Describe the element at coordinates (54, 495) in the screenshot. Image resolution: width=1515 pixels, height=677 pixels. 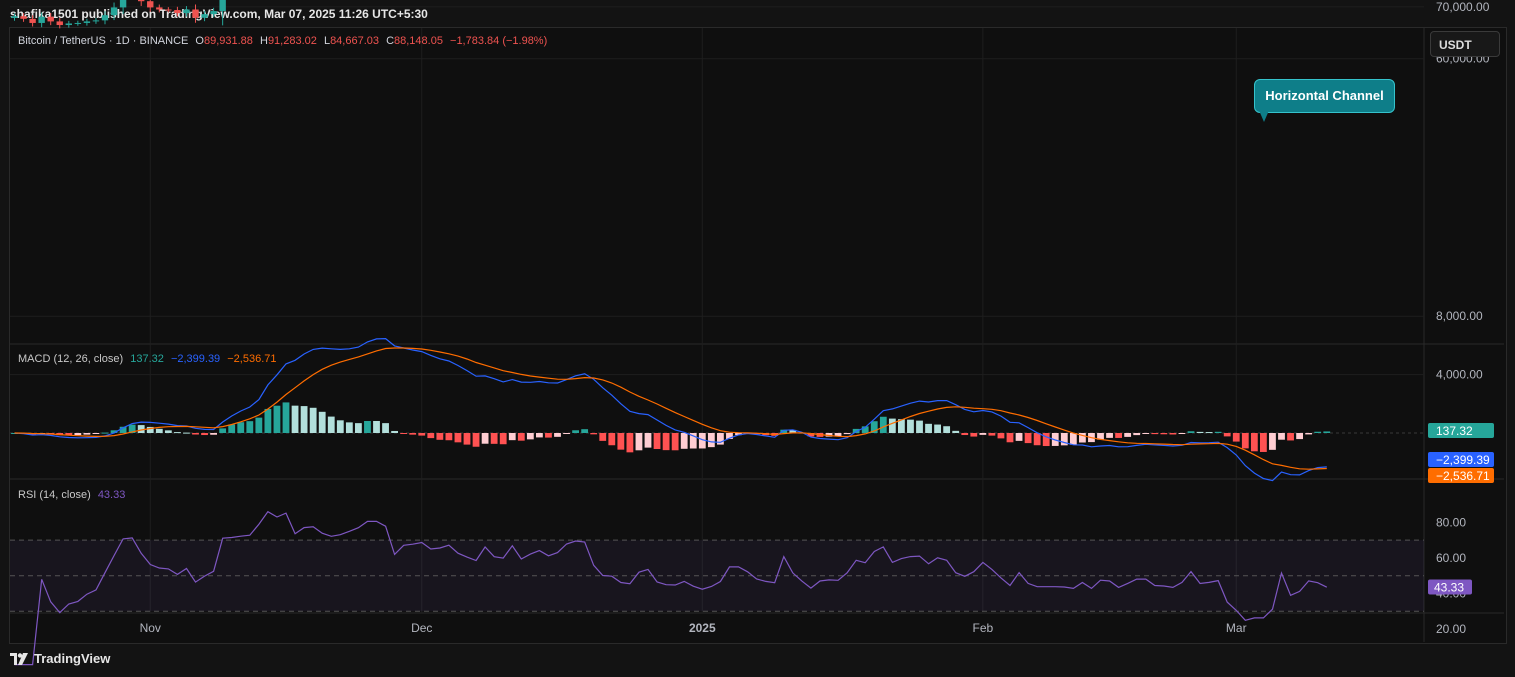
I see `rsi-title: RSI (14, close)` at that location.